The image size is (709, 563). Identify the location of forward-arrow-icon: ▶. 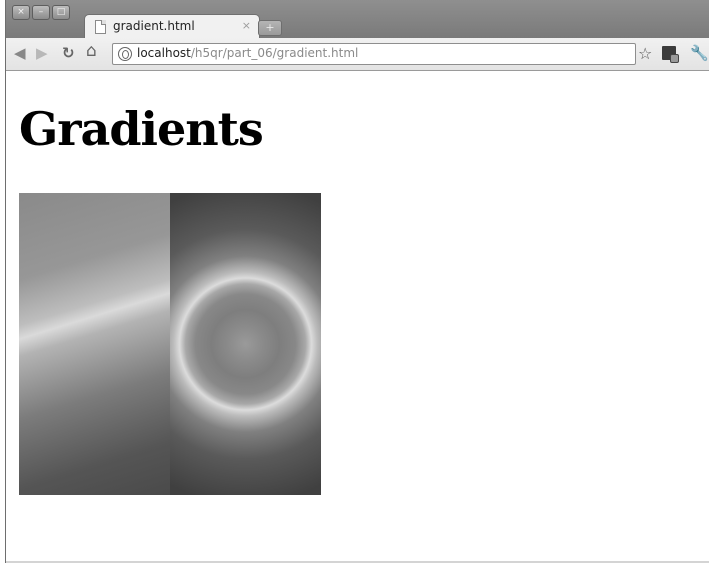
(42, 53).